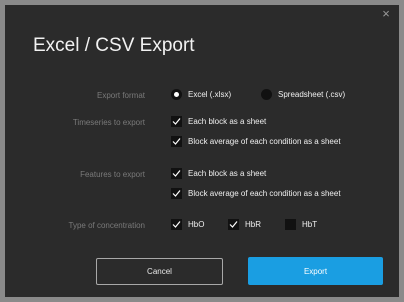 The width and height of the screenshot is (404, 302). What do you see at coordinates (108, 122) in the screenshot?
I see `timeseries-label: Timeseries to export` at bounding box center [108, 122].